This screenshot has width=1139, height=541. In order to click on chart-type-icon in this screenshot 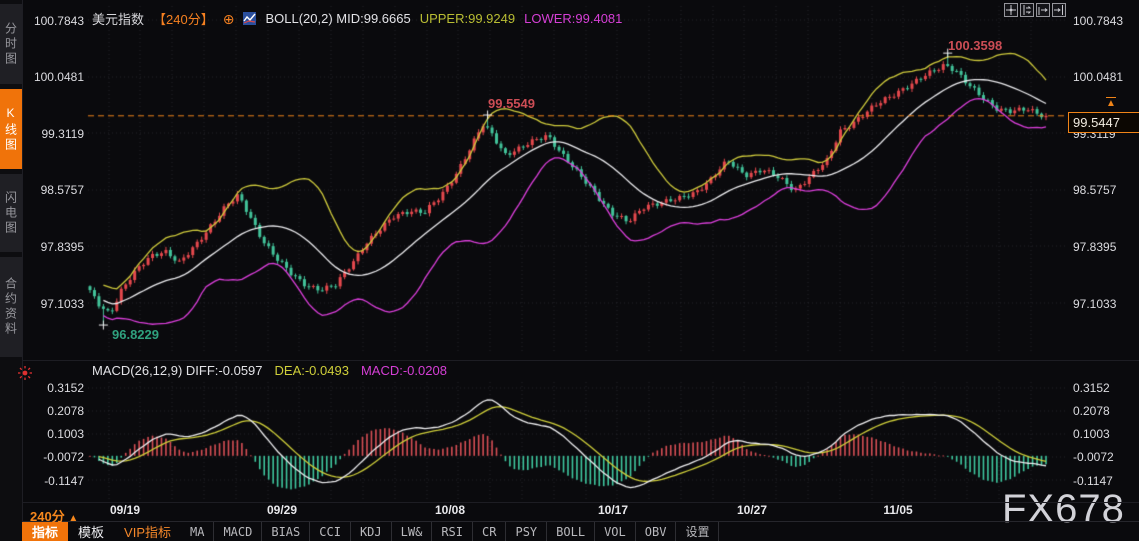, I will do `click(250, 18)`.